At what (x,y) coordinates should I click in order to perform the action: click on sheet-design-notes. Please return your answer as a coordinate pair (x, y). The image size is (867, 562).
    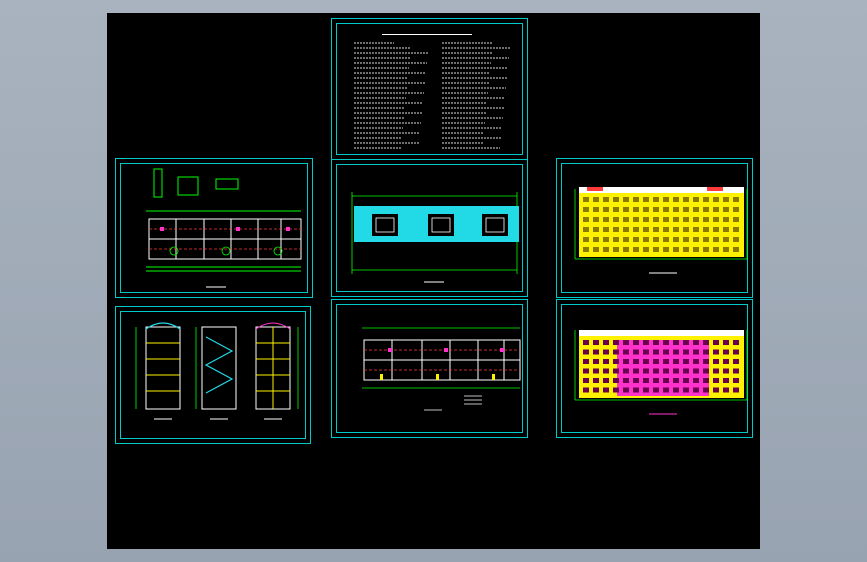
    Looking at the image, I should click on (429, 89).